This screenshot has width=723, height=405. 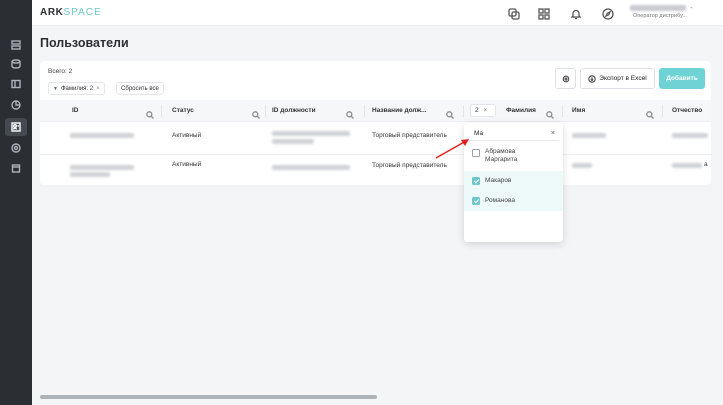 I want to click on option-label: Абрамова Маргарита, so click(x=501, y=156).